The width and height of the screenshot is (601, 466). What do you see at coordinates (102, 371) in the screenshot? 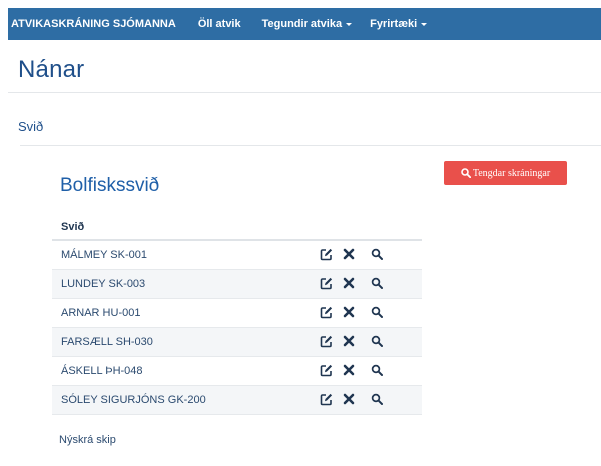
I see `vessel-name: ÁSKELL ÞH-048` at bounding box center [102, 371].